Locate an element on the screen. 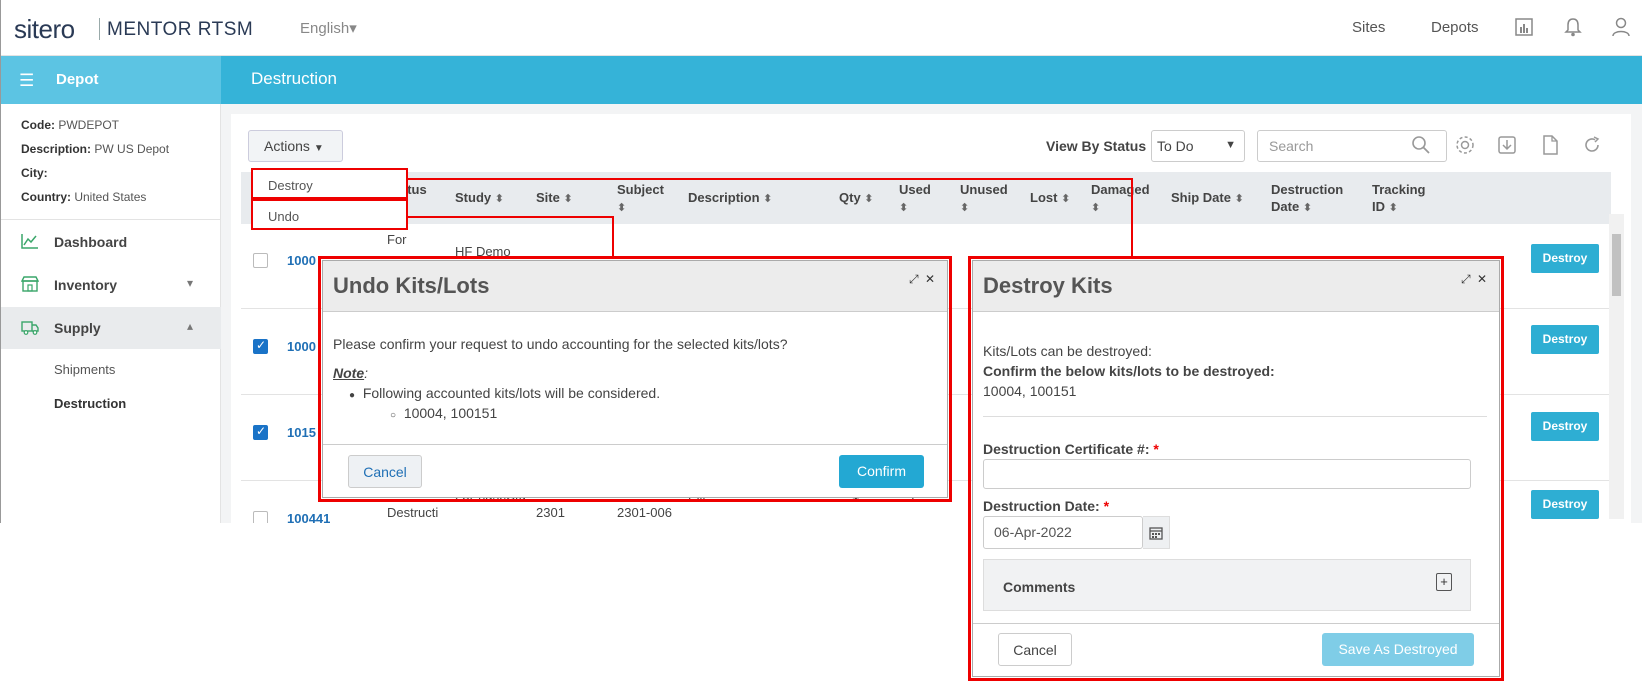  row-status: For is located at coordinates (397, 239).